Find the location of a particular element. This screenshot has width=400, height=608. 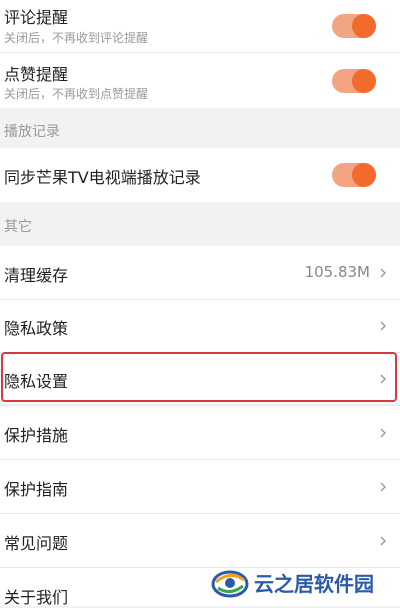

about-us-label: 关于我们 is located at coordinates (36, 597).